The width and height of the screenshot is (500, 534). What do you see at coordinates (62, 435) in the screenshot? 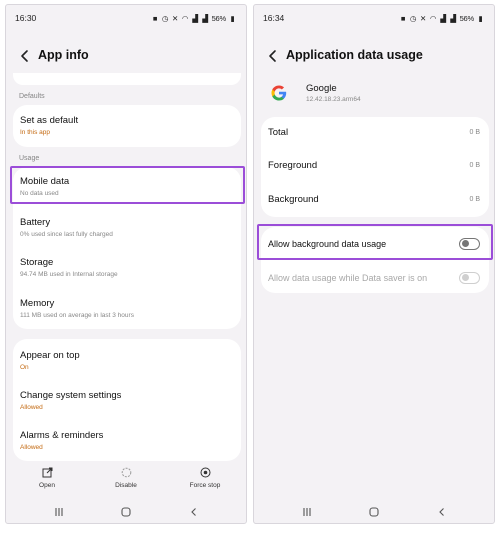
I see `alarms-reminders-title: Alarms & reminders` at bounding box center [62, 435].